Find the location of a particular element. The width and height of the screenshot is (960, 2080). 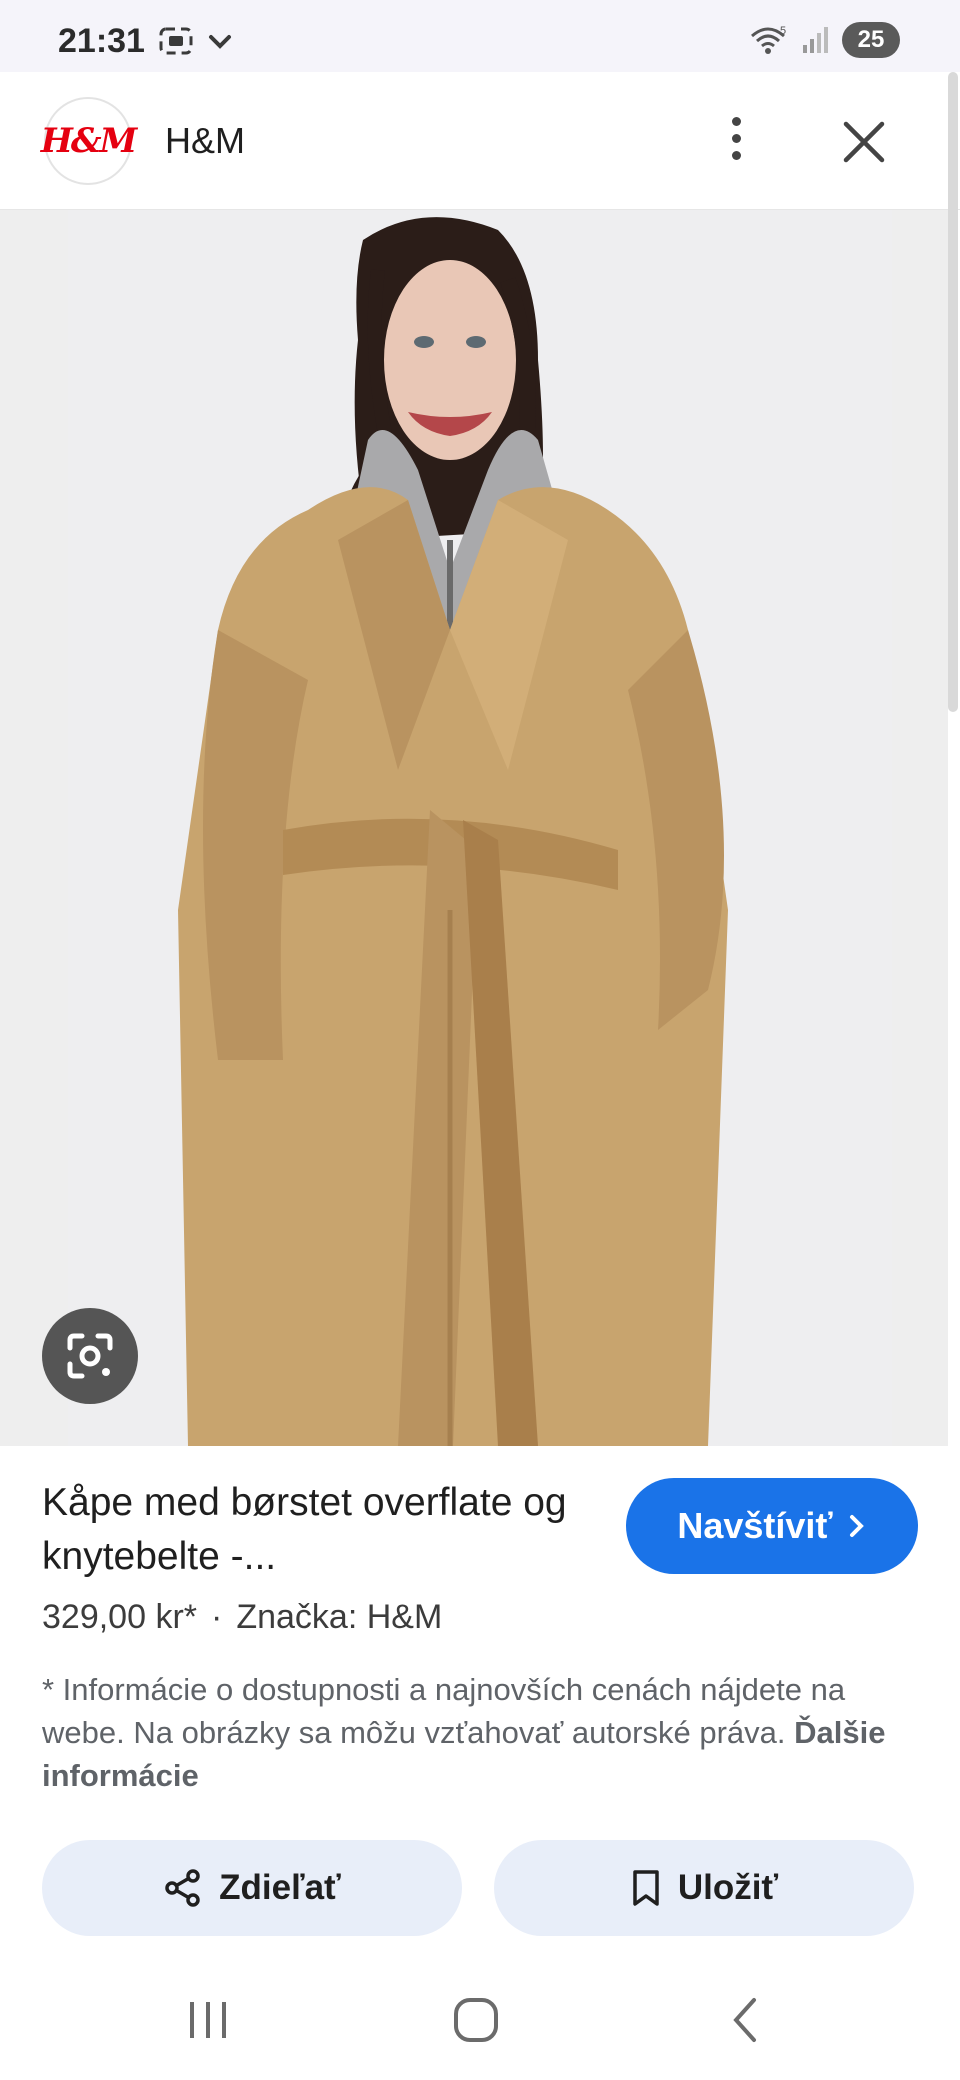

chevron-down-icon is located at coordinates (220, 42).